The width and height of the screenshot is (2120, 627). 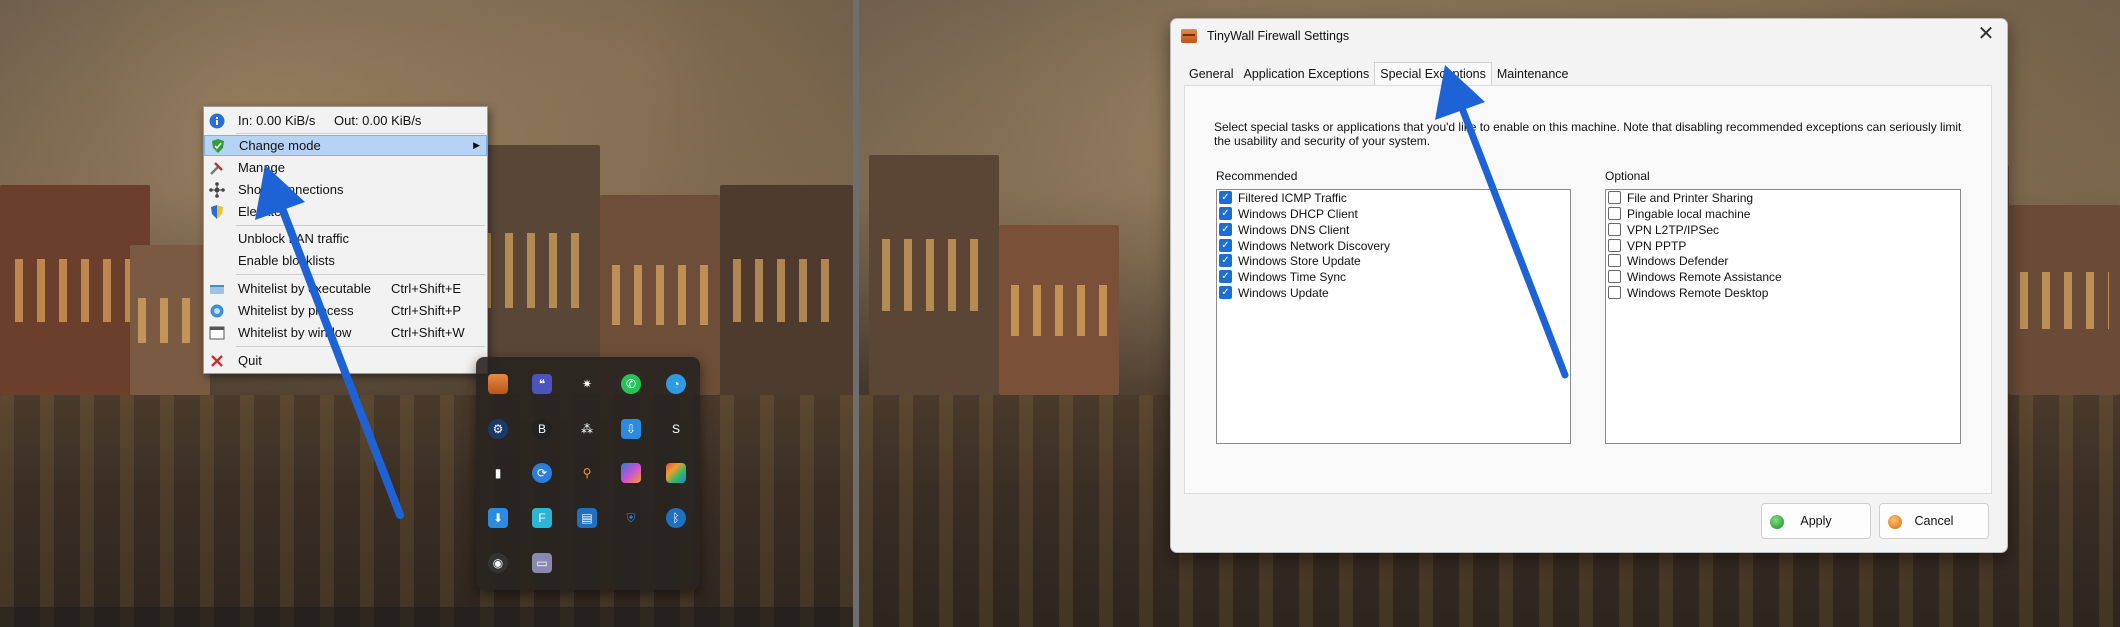 What do you see at coordinates (426, 511) in the screenshot?
I see `water-reflection` at bounding box center [426, 511].